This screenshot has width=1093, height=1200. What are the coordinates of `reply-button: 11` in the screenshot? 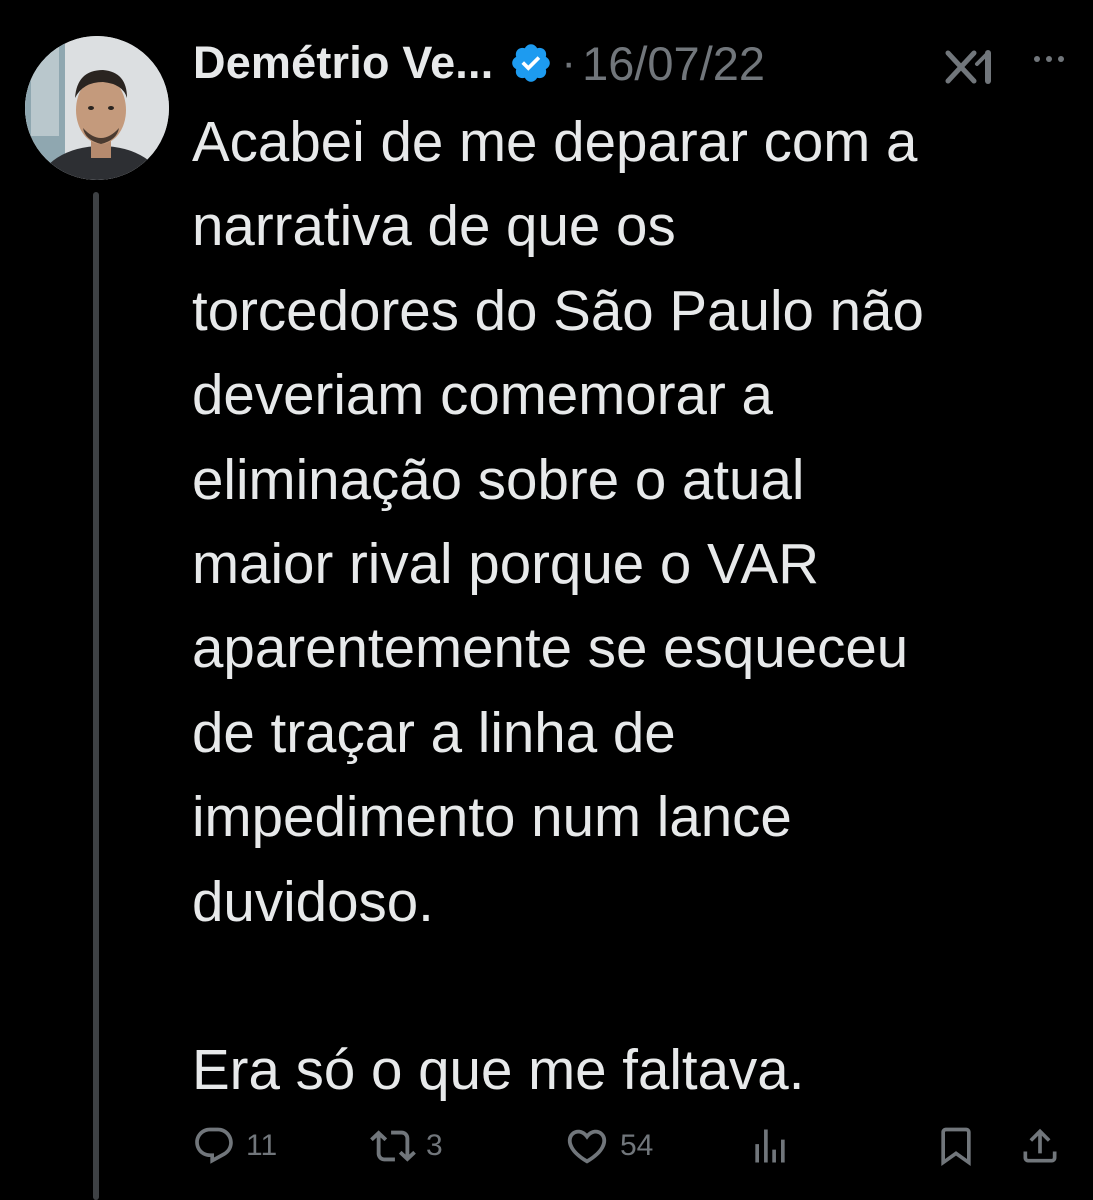 It's located at (234, 1146).